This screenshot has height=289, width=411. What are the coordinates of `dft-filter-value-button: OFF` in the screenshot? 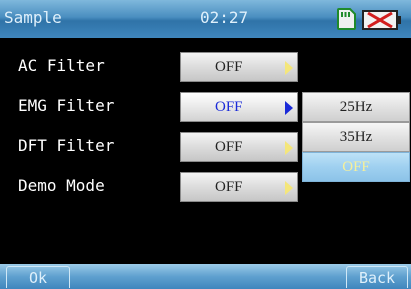 It's located at (239, 147).